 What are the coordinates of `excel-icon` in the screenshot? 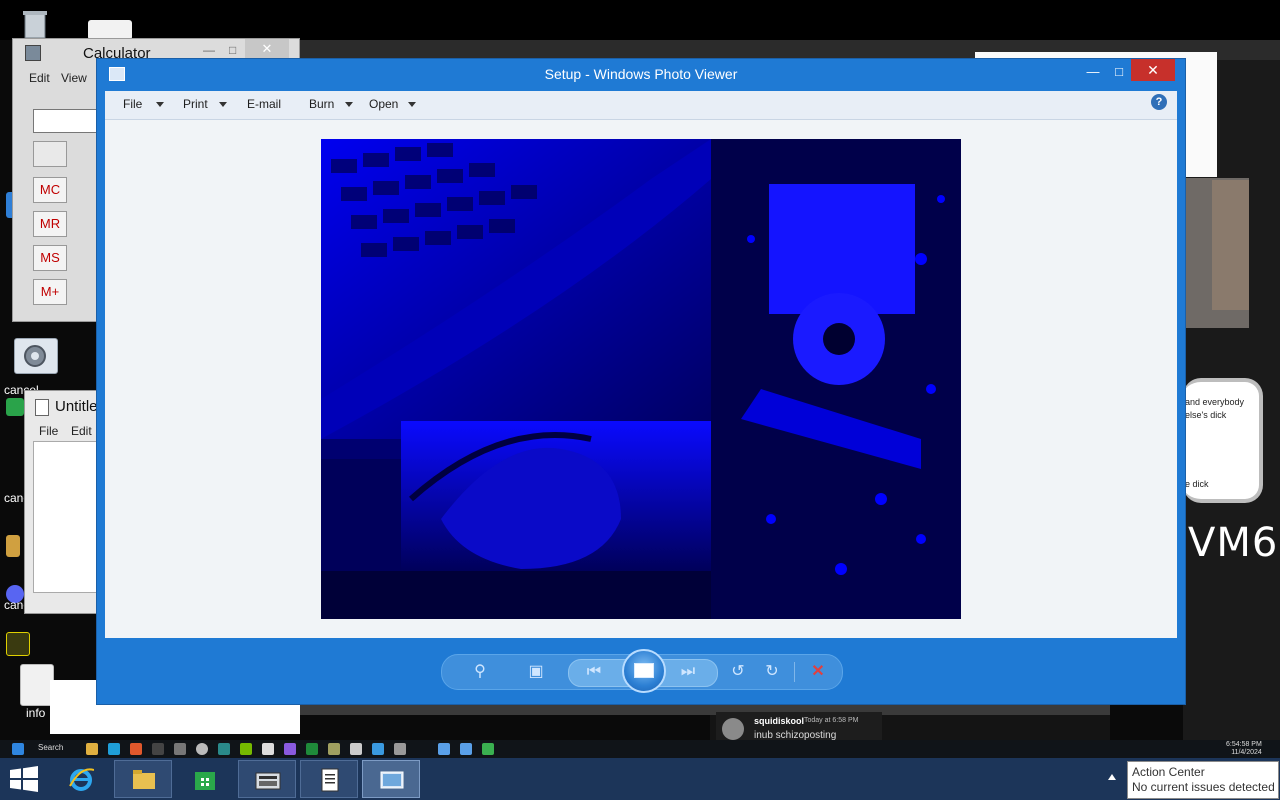 It's located at (312, 749).